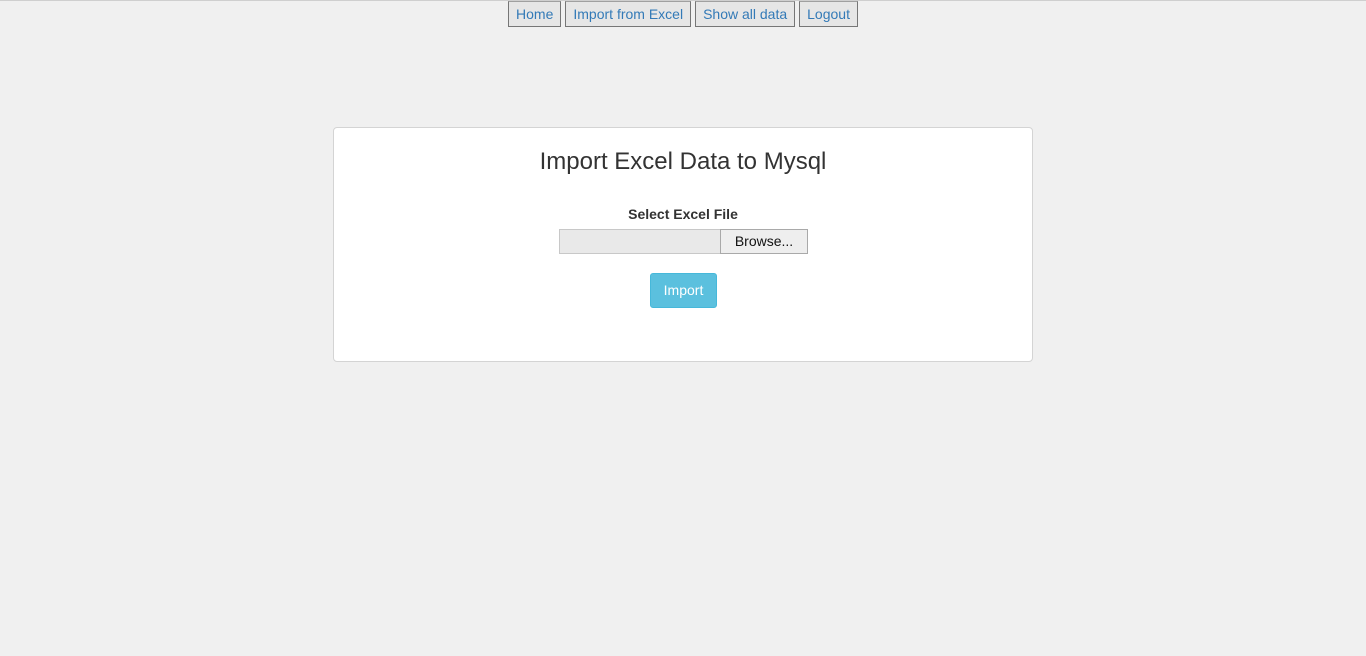  What do you see at coordinates (639, 241) in the screenshot?
I see `file-name-display` at bounding box center [639, 241].